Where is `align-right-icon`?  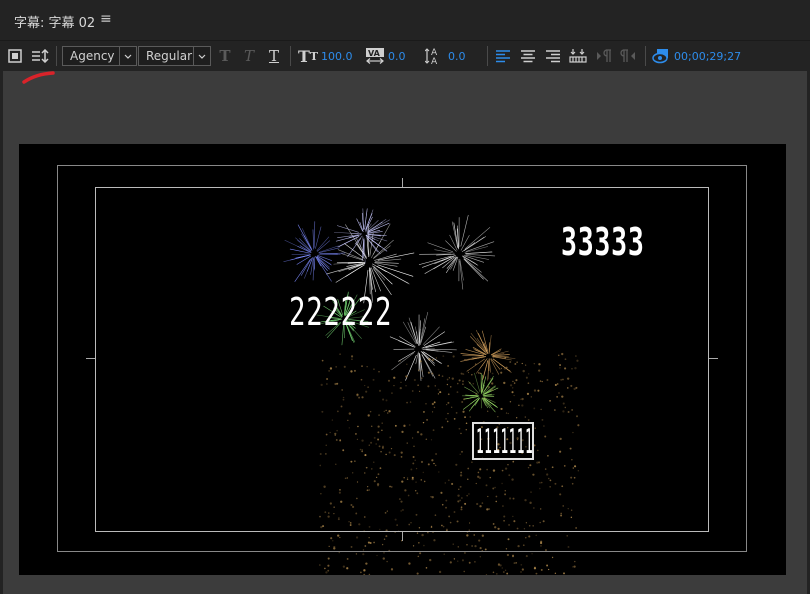 align-right-icon is located at coordinates (553, 56).